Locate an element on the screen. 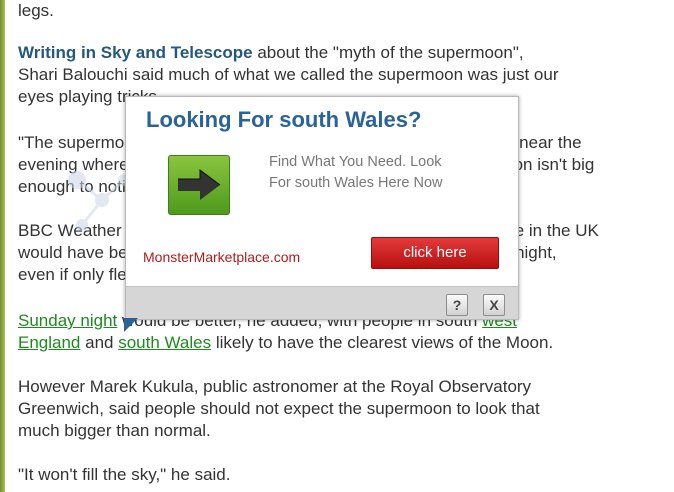  sky-and-telescope-link: Writing in Sky and Telescope is located at coordinates (135, 52).